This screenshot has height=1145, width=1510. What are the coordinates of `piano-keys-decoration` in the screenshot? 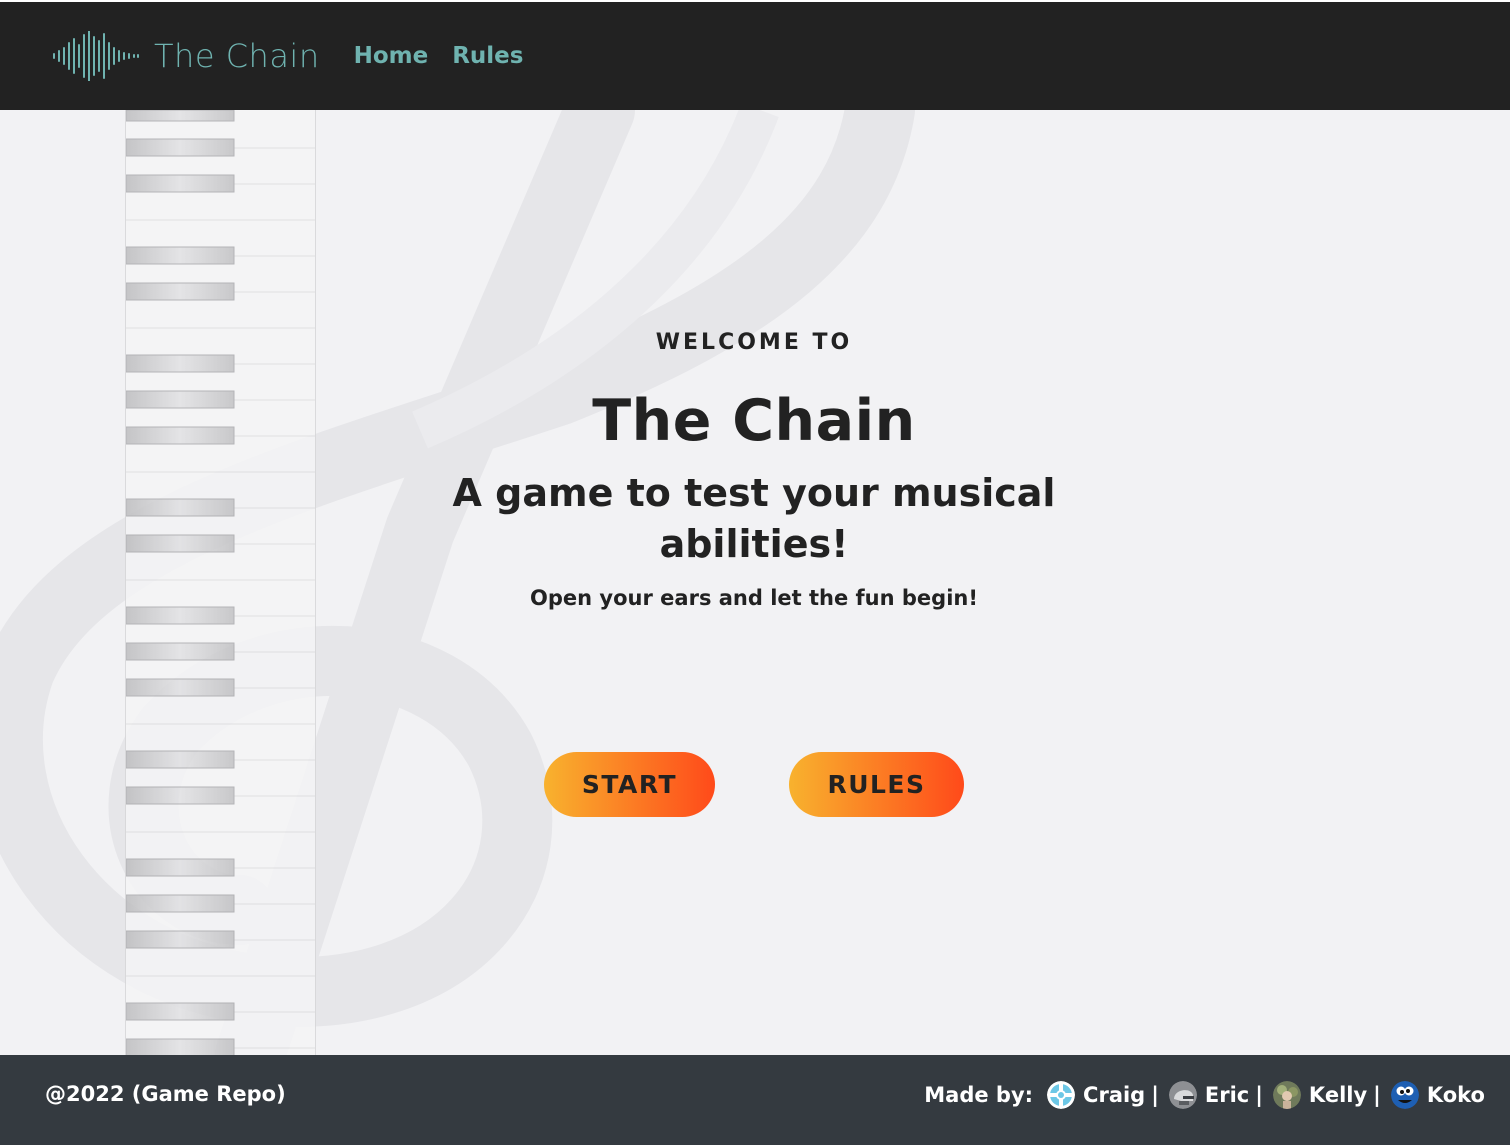 It's located at (220, 582).